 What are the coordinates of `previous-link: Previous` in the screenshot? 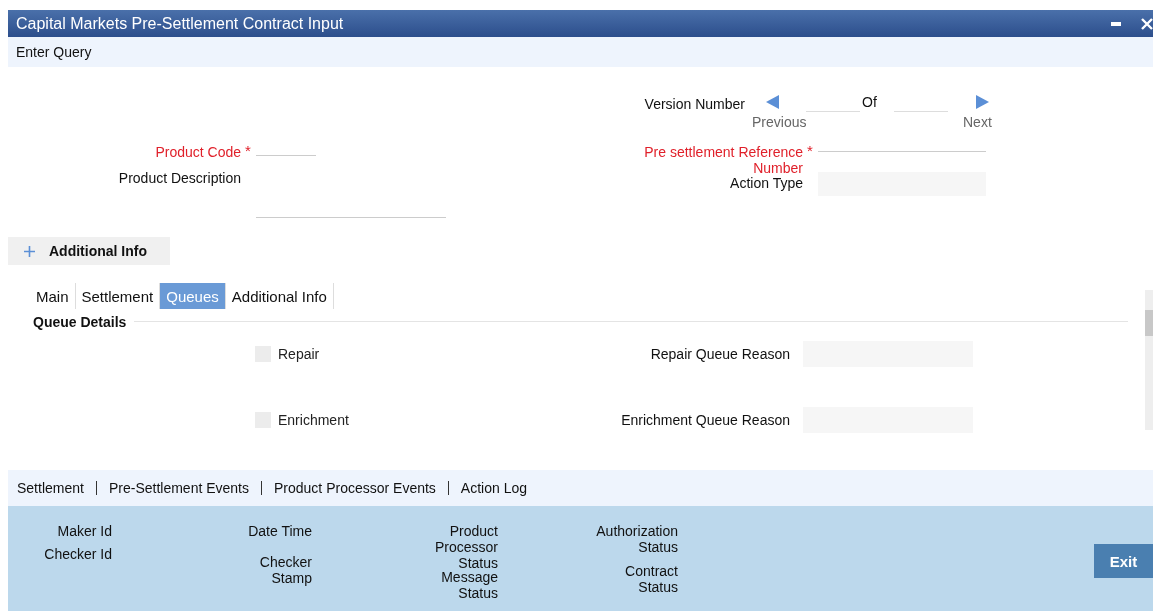 It's located at (779, 122).